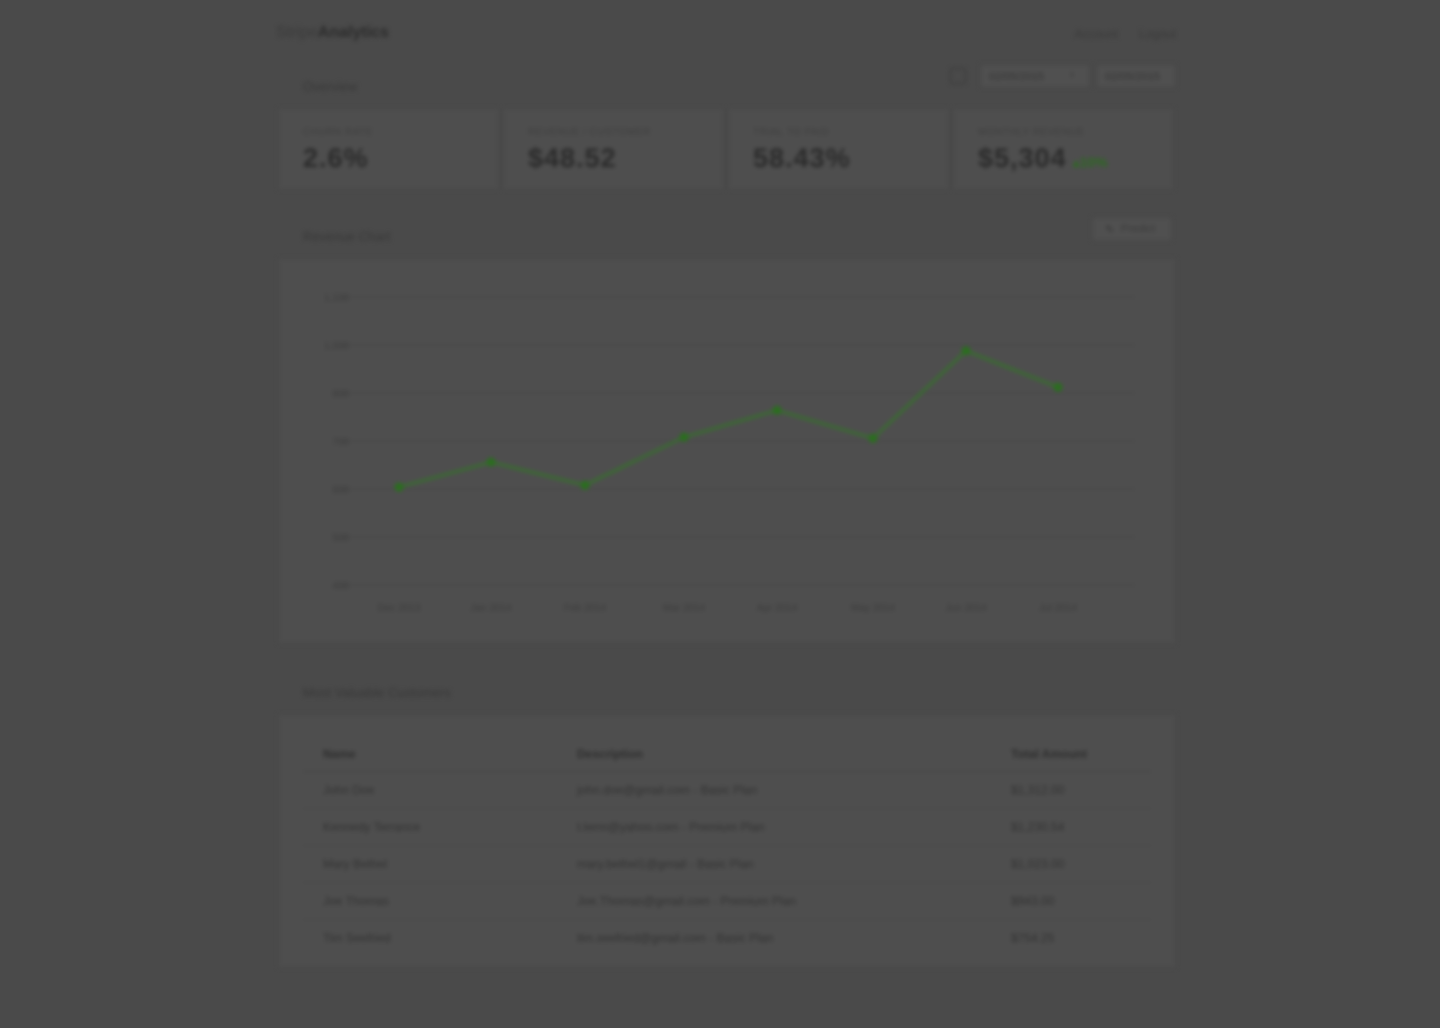 Image resolution: width=1440 pixels, height=1028 pixels. I want to click on kpi-revenue-per-customer: REVENUE / CUSTOMER $48.52, so click(613, 149).